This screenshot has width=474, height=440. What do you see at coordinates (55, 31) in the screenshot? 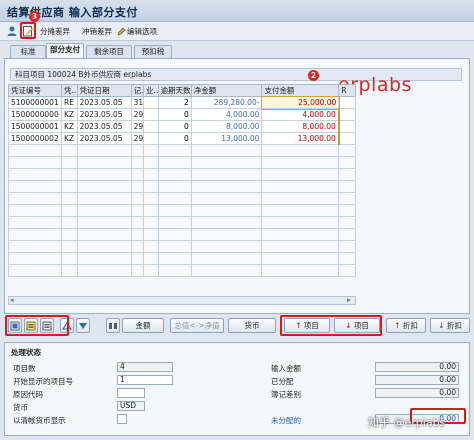
I see `distribute-difference-button: 分摊差异` at bounding box center [55, 31].